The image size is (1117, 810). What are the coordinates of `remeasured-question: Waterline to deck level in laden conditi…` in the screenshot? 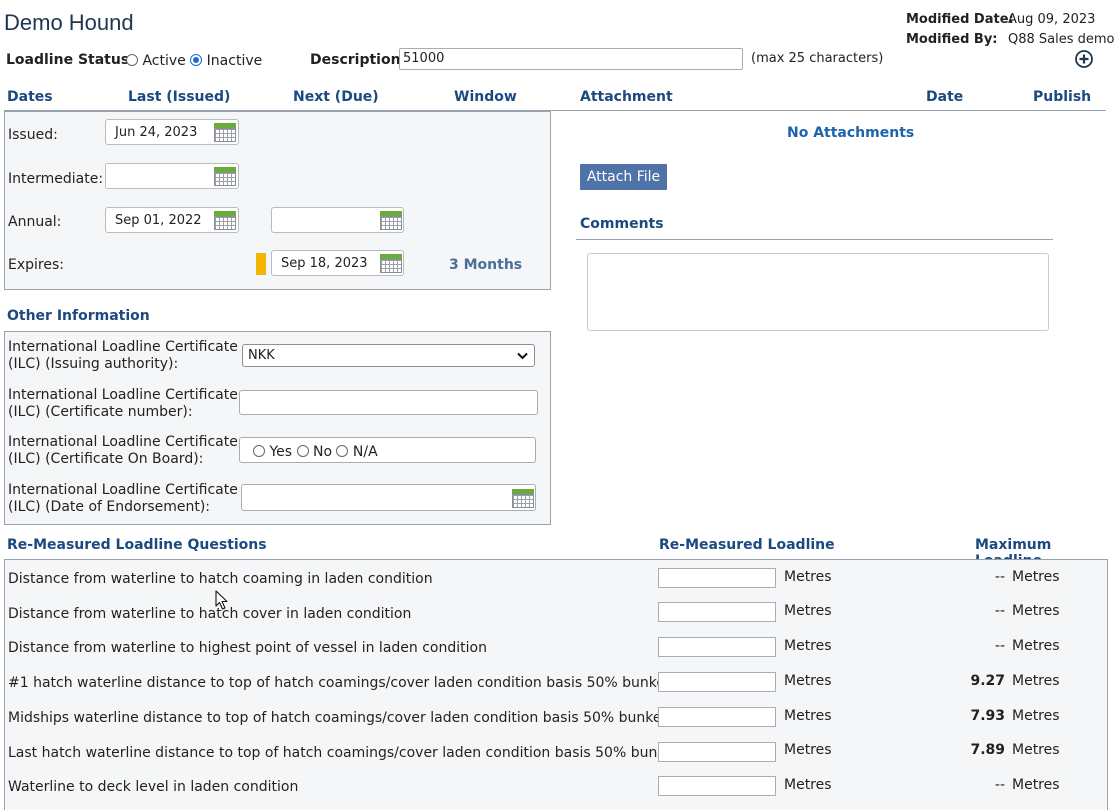 It's located at (153, 787).